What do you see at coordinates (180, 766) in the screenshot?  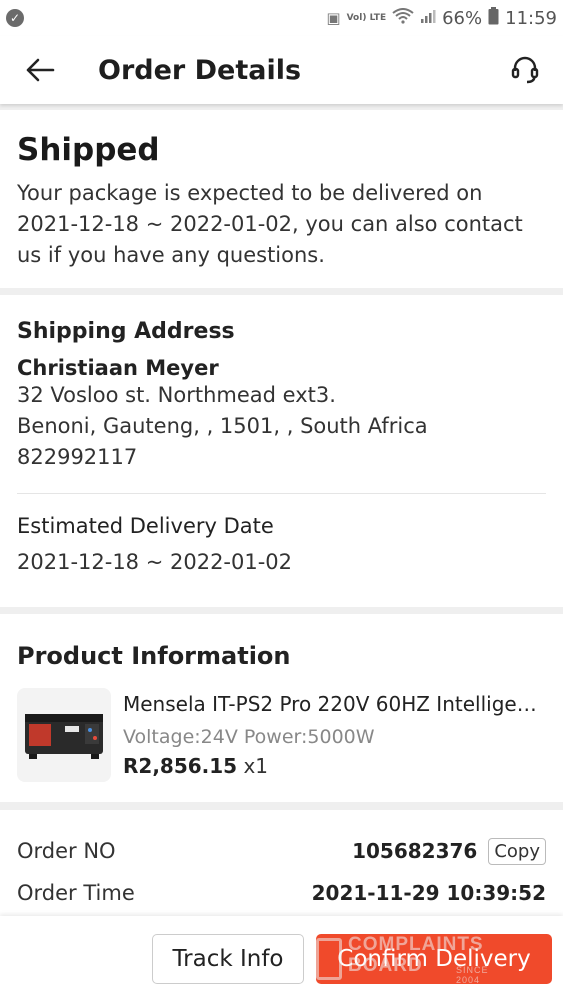 I see `product-price: R2,856.15` at bounding box center [180, 766].